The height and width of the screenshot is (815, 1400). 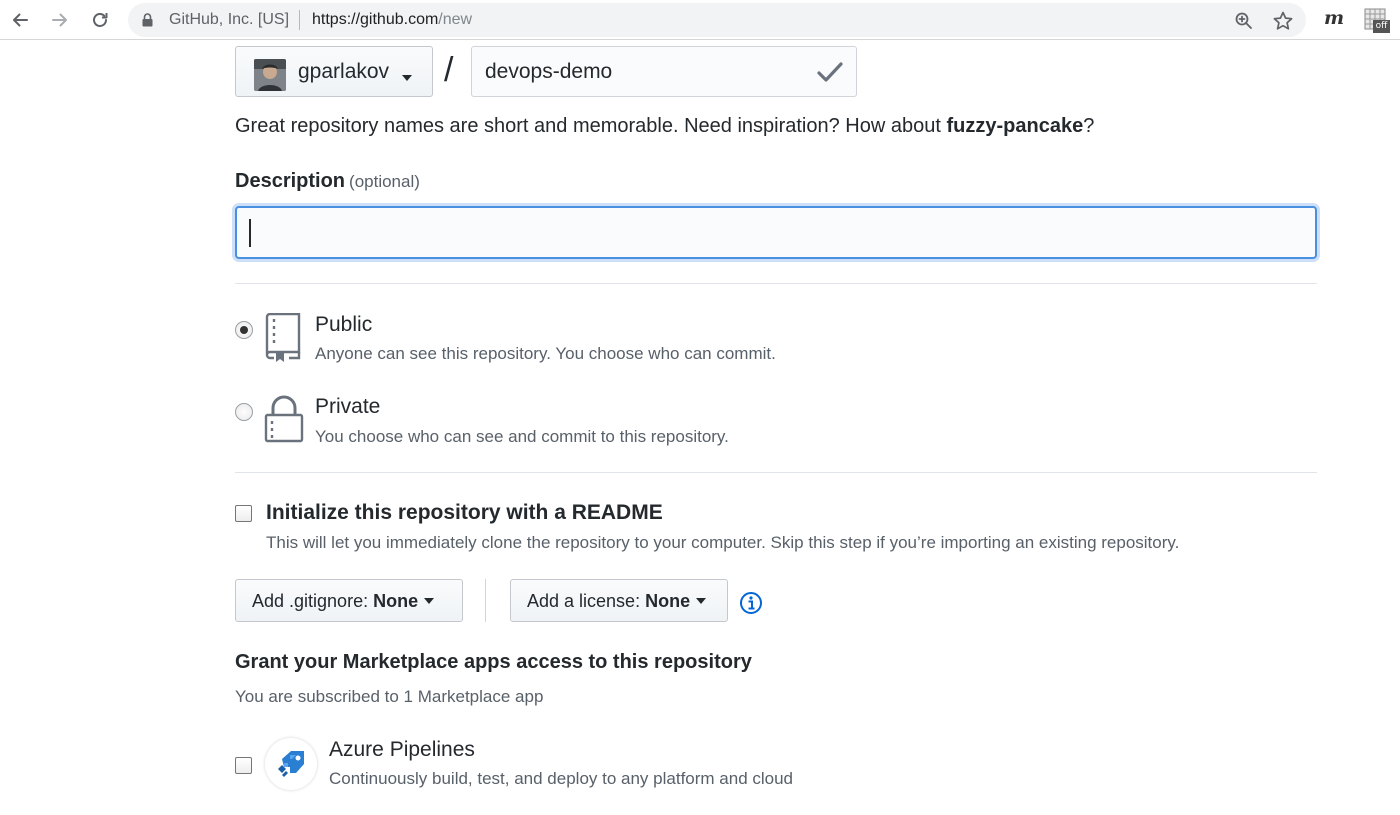 I want to click on hint-suggestion: fuzzy-pancake, so click(x=1014, y=126).